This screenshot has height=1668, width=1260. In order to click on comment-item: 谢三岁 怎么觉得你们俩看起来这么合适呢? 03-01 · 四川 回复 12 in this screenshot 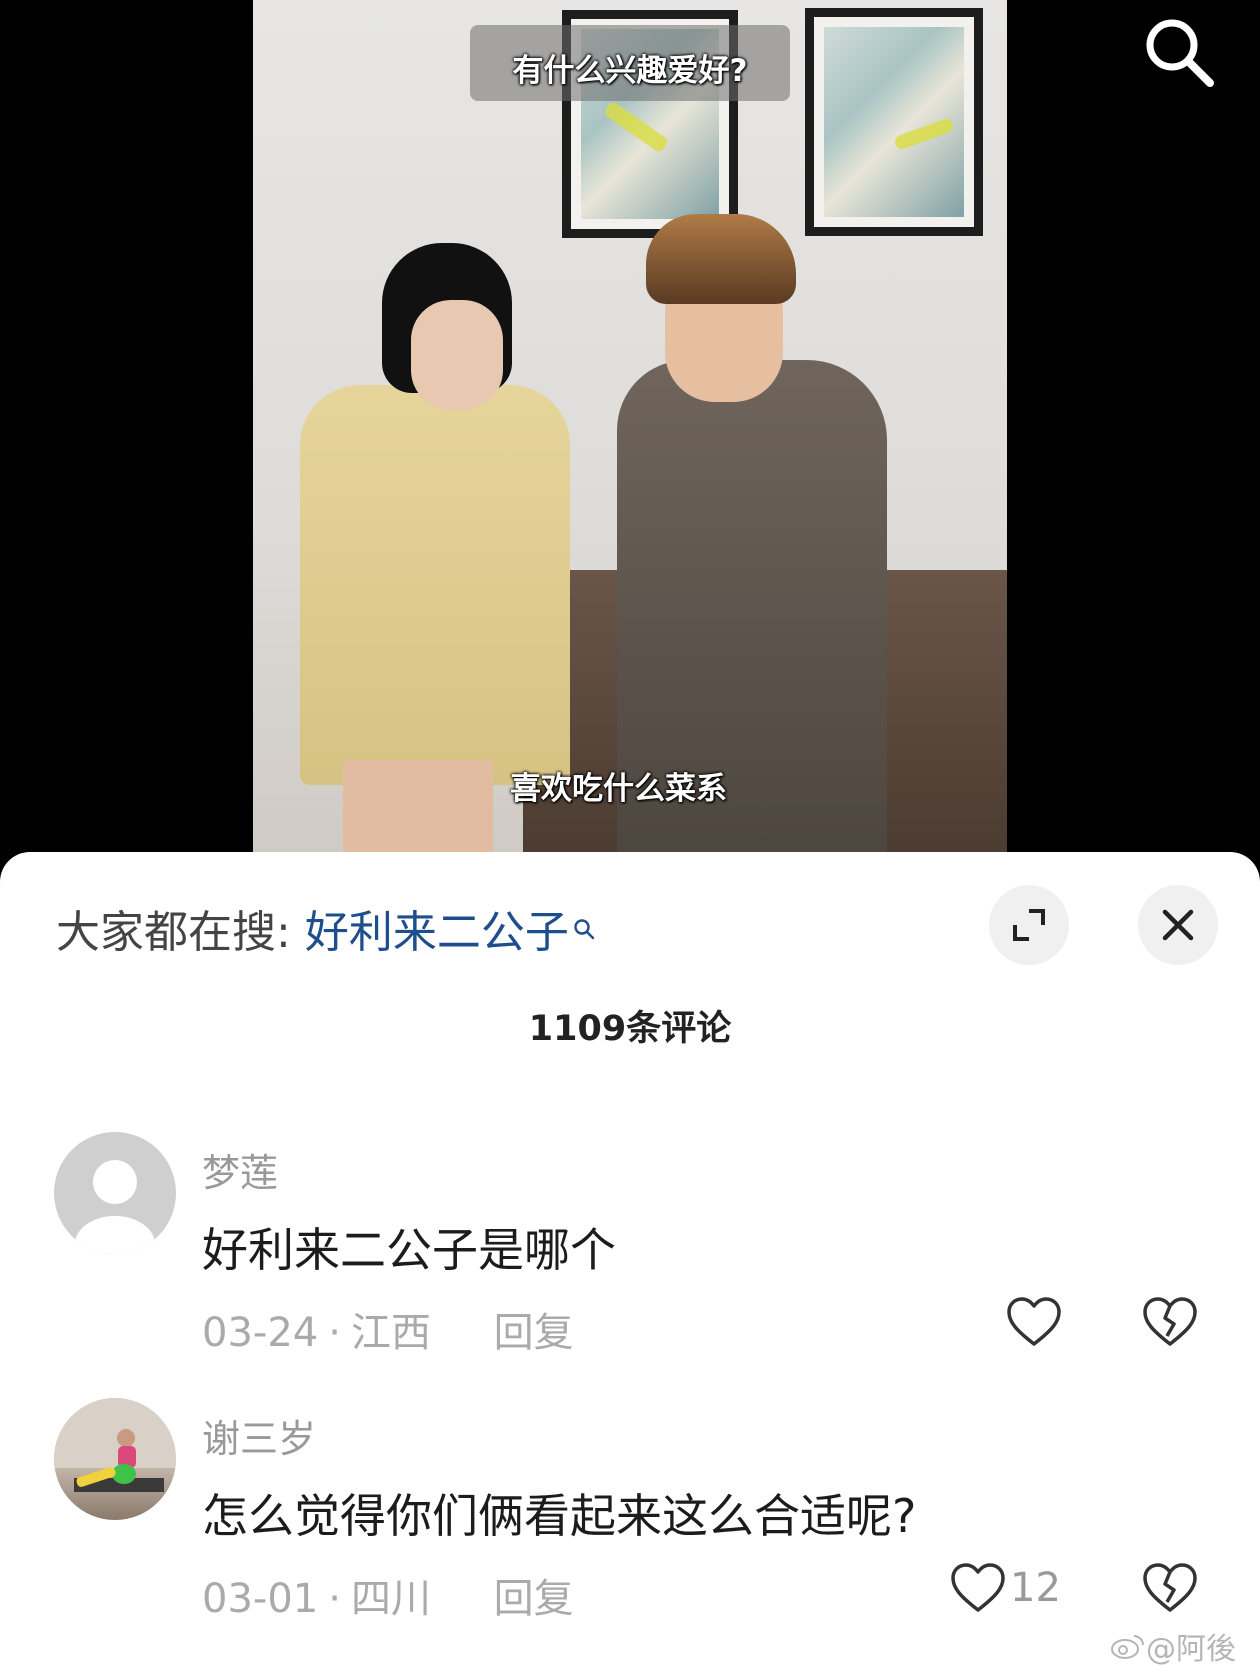, I will do `click(630, 1523)`.